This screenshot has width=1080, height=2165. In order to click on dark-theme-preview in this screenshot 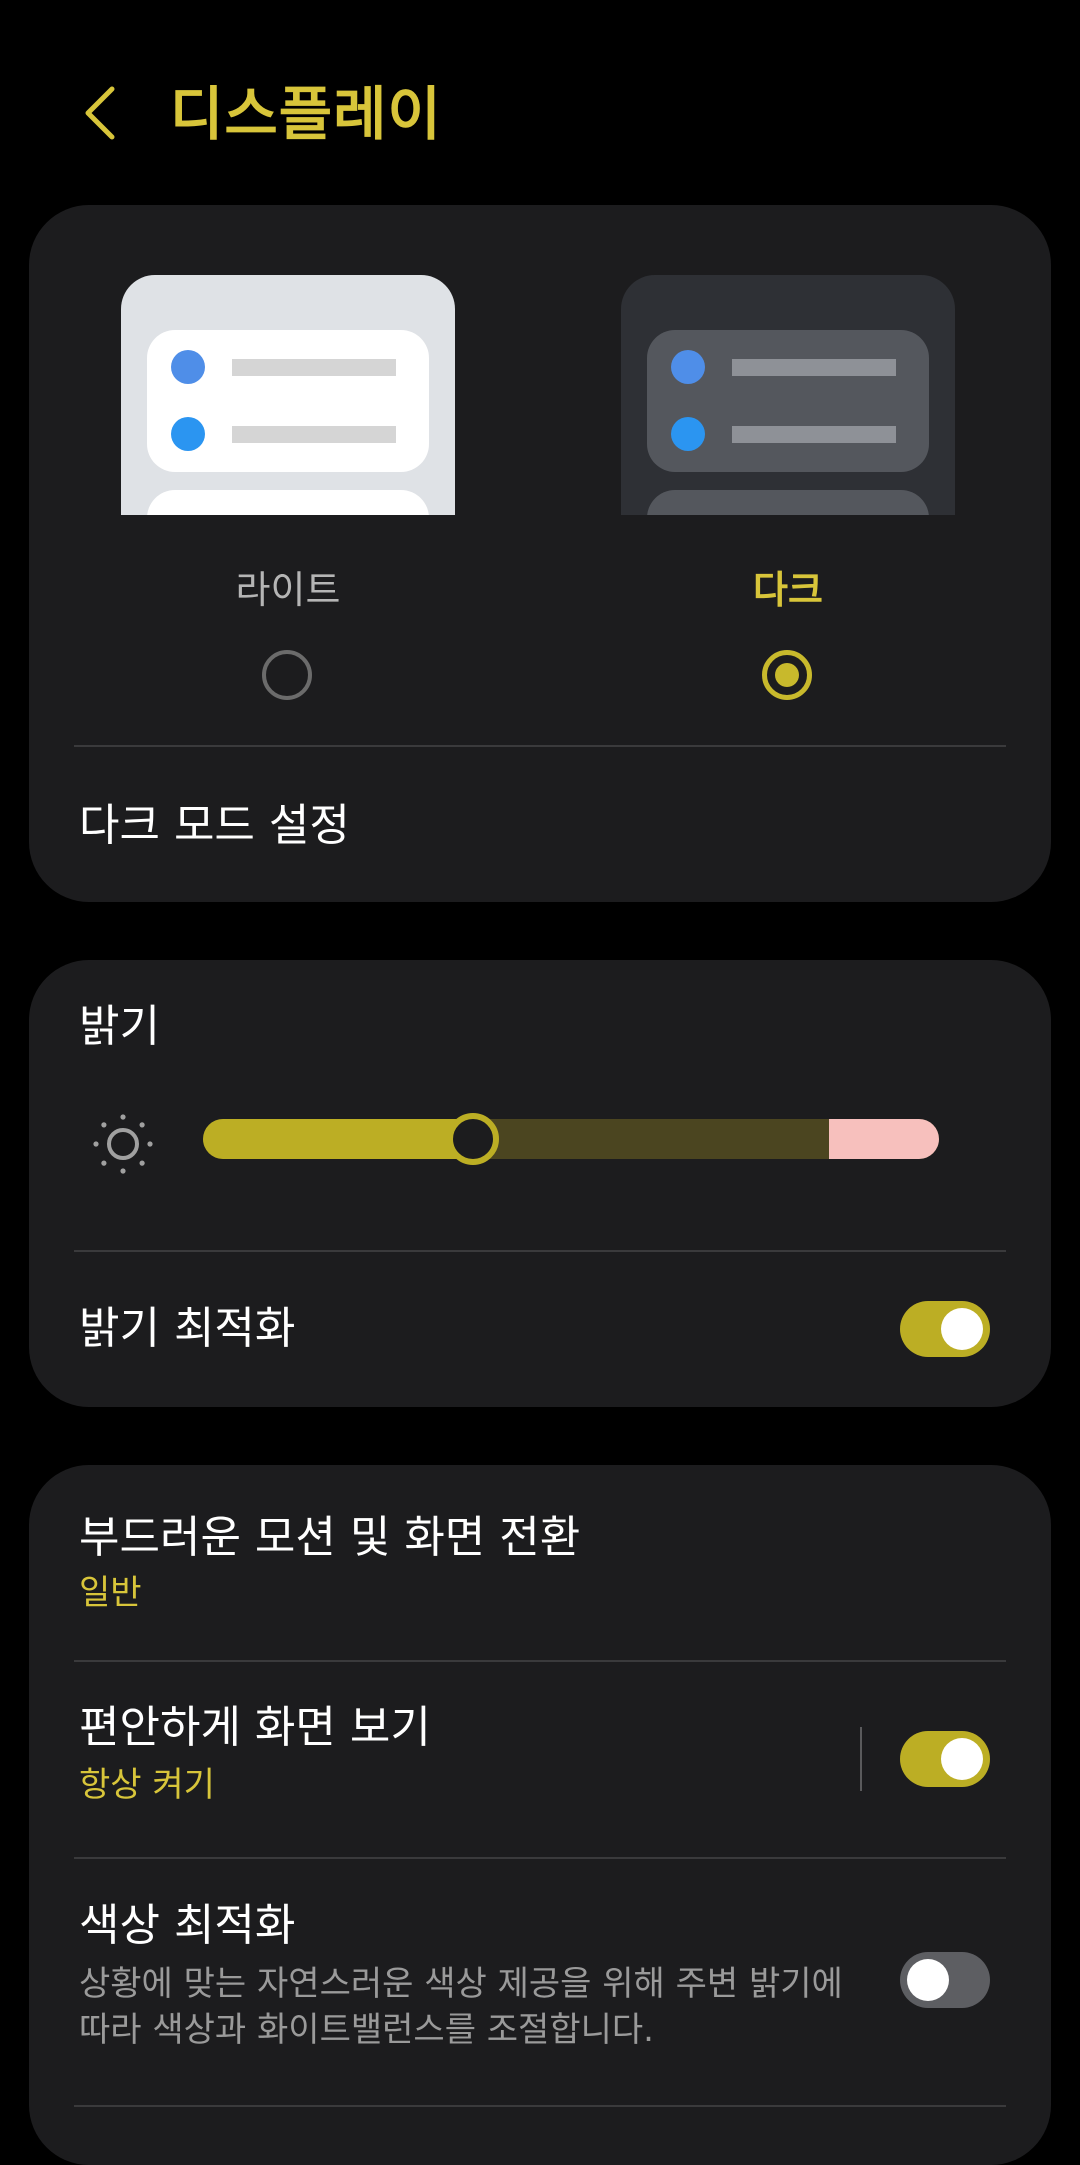, I will do `click(788, 395)`.